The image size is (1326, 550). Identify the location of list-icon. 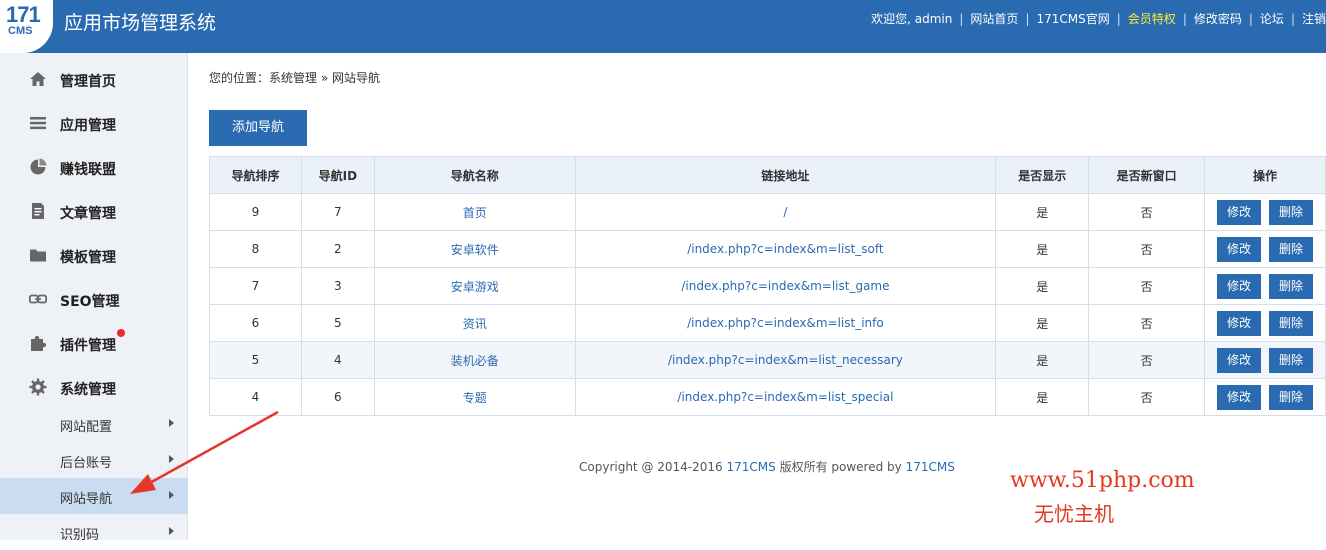
(38, 123).